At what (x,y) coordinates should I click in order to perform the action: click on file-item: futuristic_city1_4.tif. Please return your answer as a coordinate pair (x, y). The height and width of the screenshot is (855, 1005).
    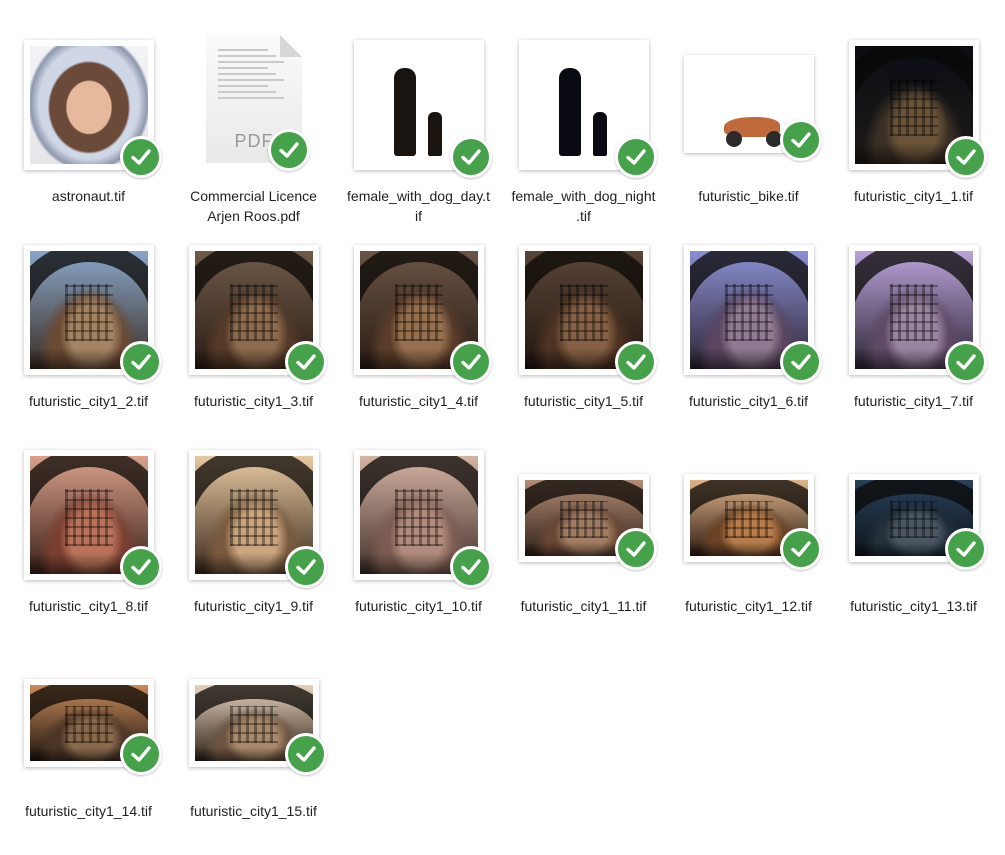
    Looking at the image, I should click on (418, 345).